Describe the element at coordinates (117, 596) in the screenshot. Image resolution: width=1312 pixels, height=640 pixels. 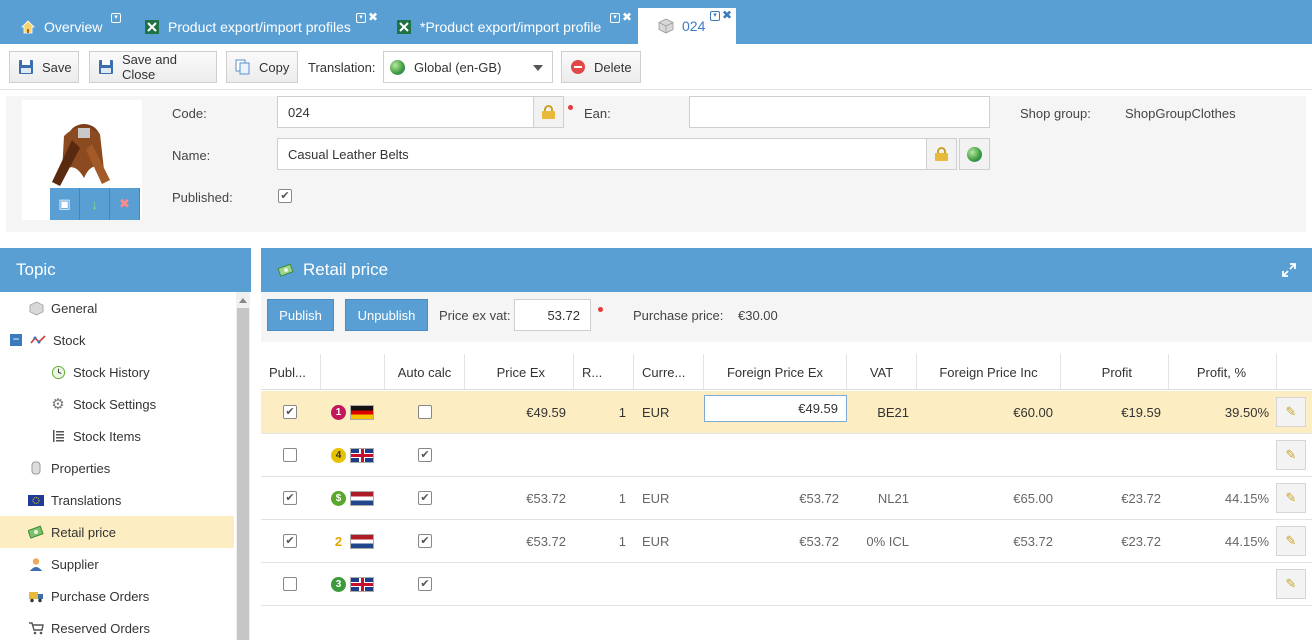
I see `topic-item-purchase-orders: Purchase Orders` at that location.